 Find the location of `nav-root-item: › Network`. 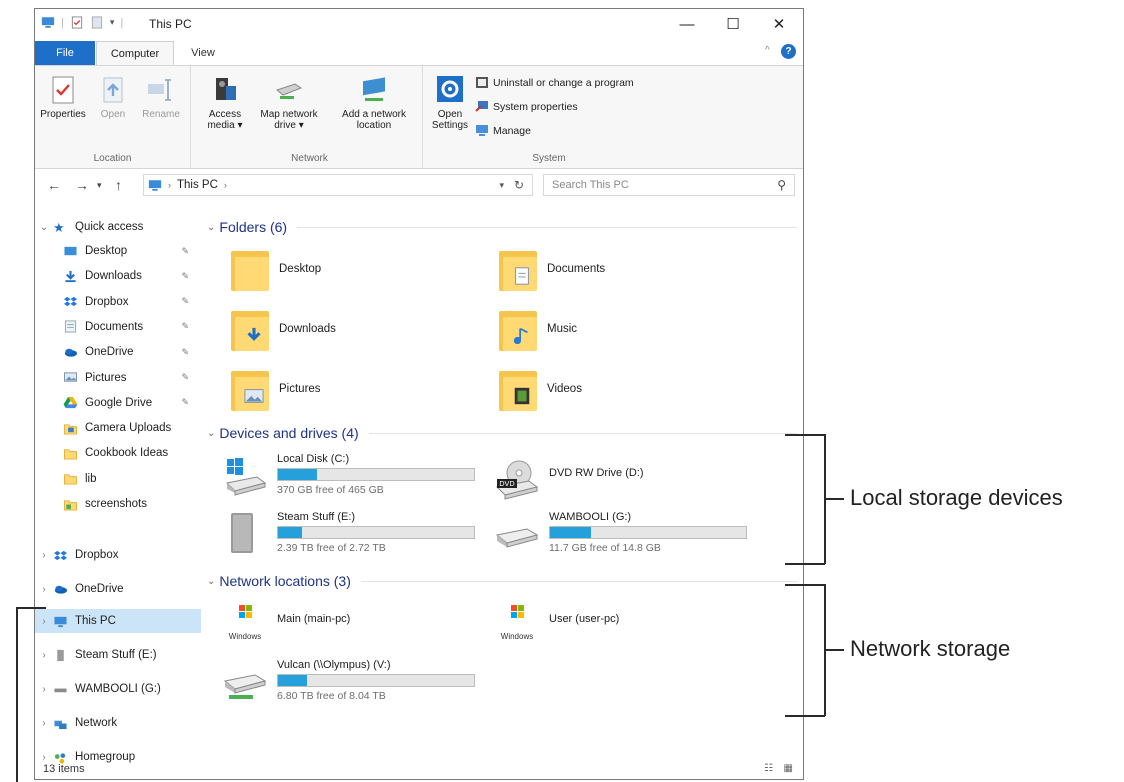

nav-root-item: › Network is located at coordinates (118, 723).